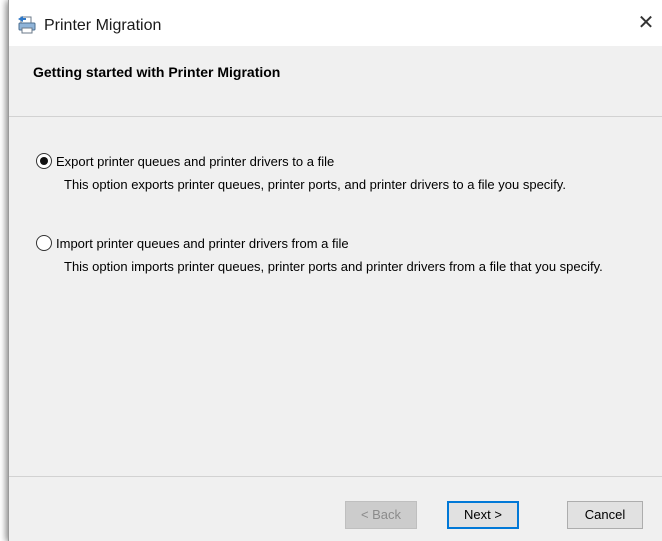 This screenshot has height=541, width=662. Describe the element at coordinates (605, 515) in the screenshot. I see `cancel-button: Cancel` at that location.